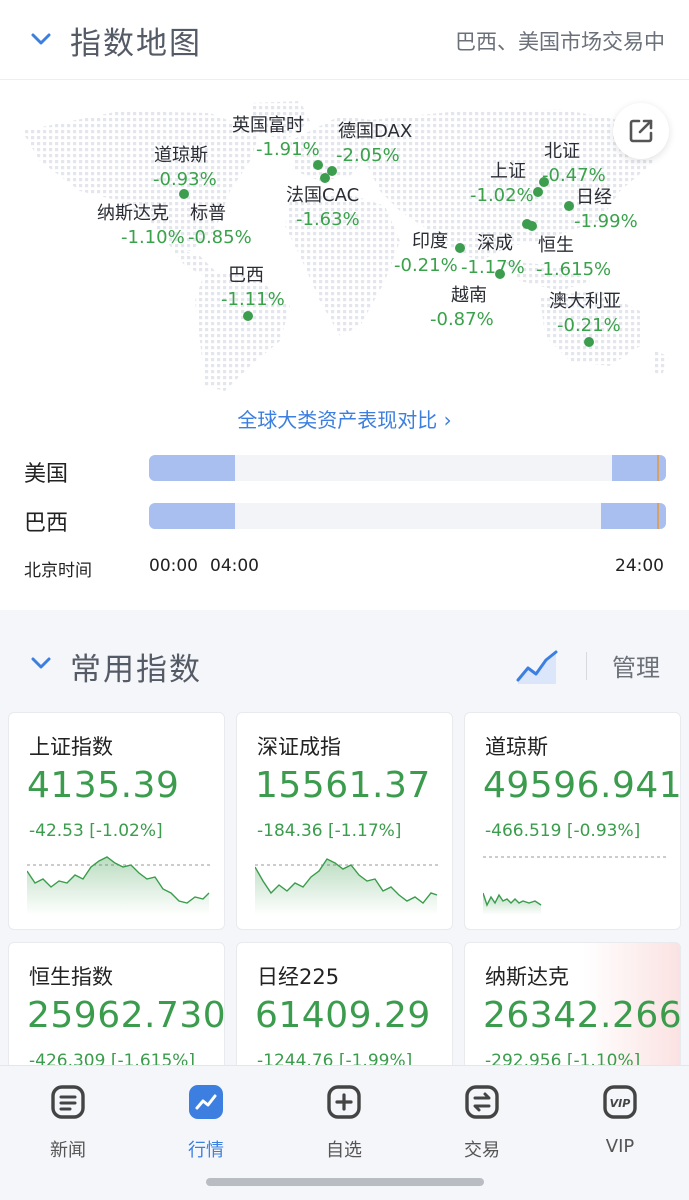 Image resolution: width=689 pixels, height=1200 pixels. Describe the element at coordinates (482, 1124) in the screenshot. I see `tab-trade: 交易` at that location.